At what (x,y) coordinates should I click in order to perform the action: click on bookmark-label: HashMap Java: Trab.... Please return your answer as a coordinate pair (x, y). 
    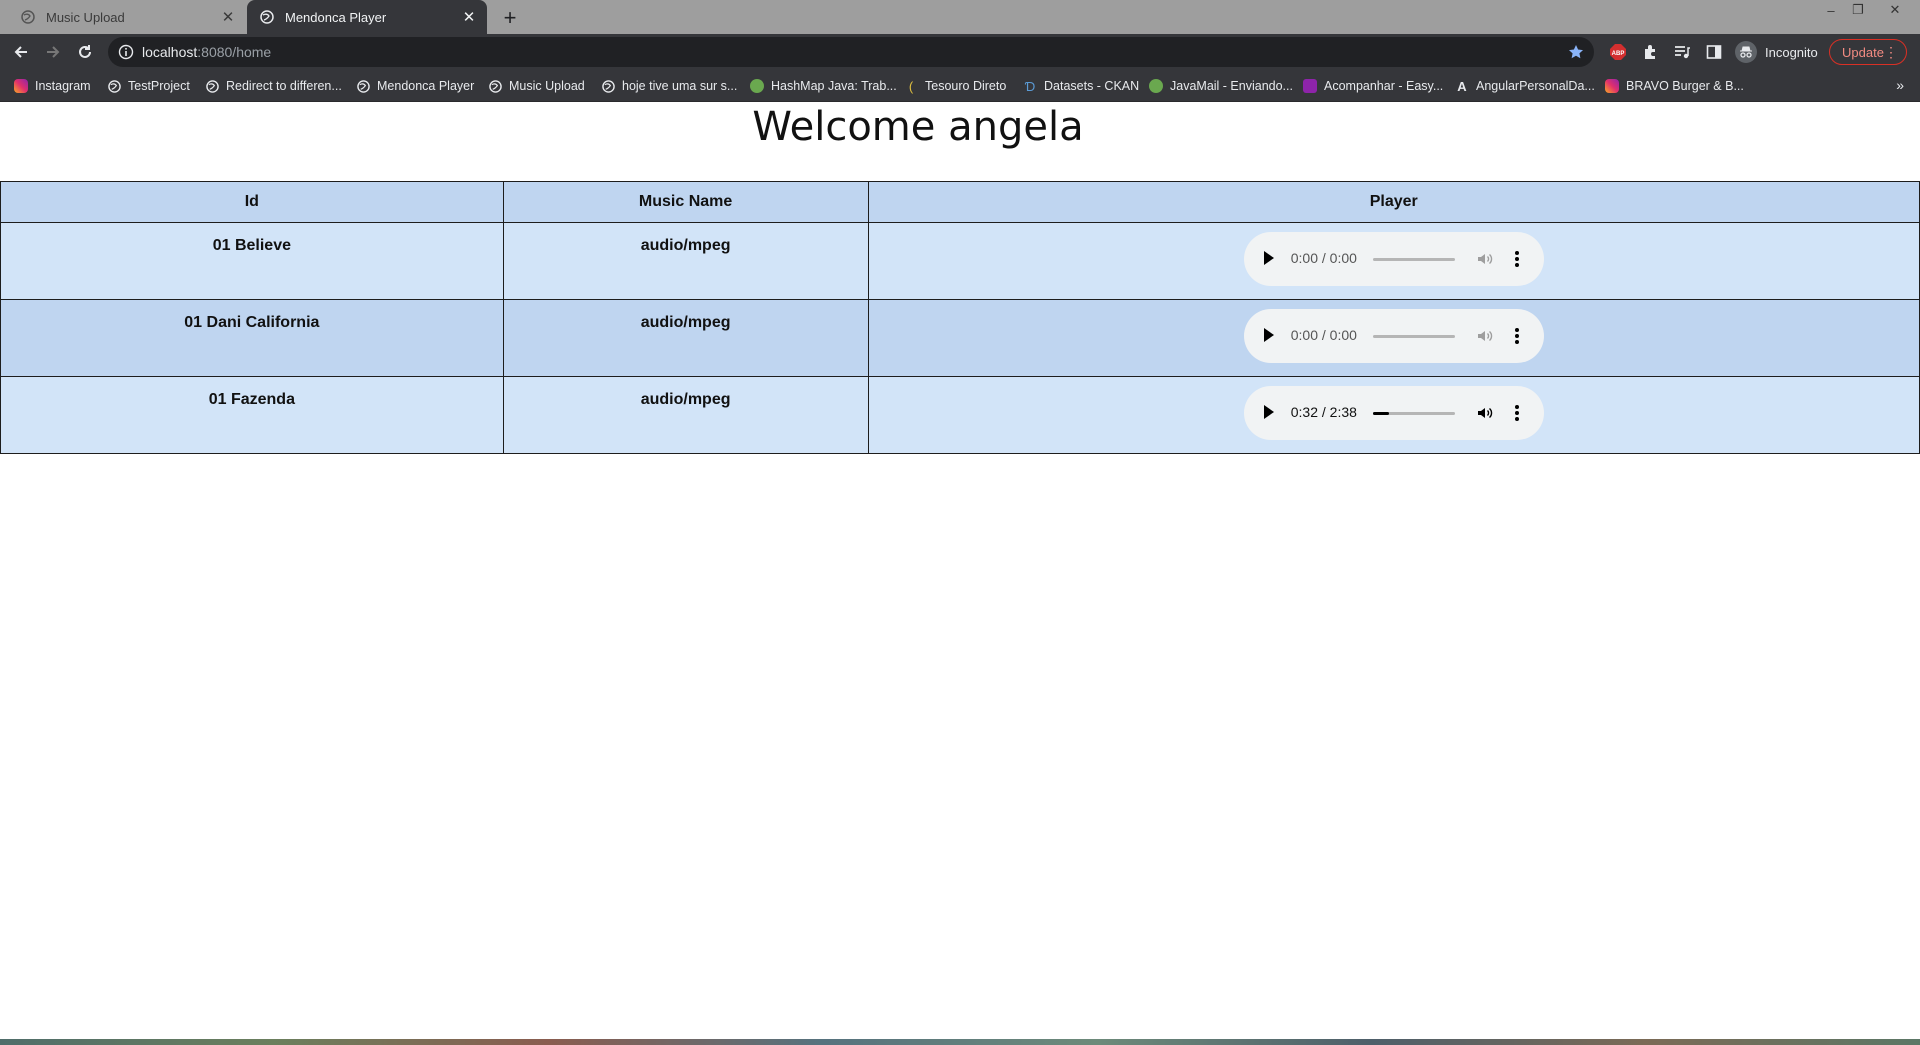
    Looking at the image, I should click on (834, 86).